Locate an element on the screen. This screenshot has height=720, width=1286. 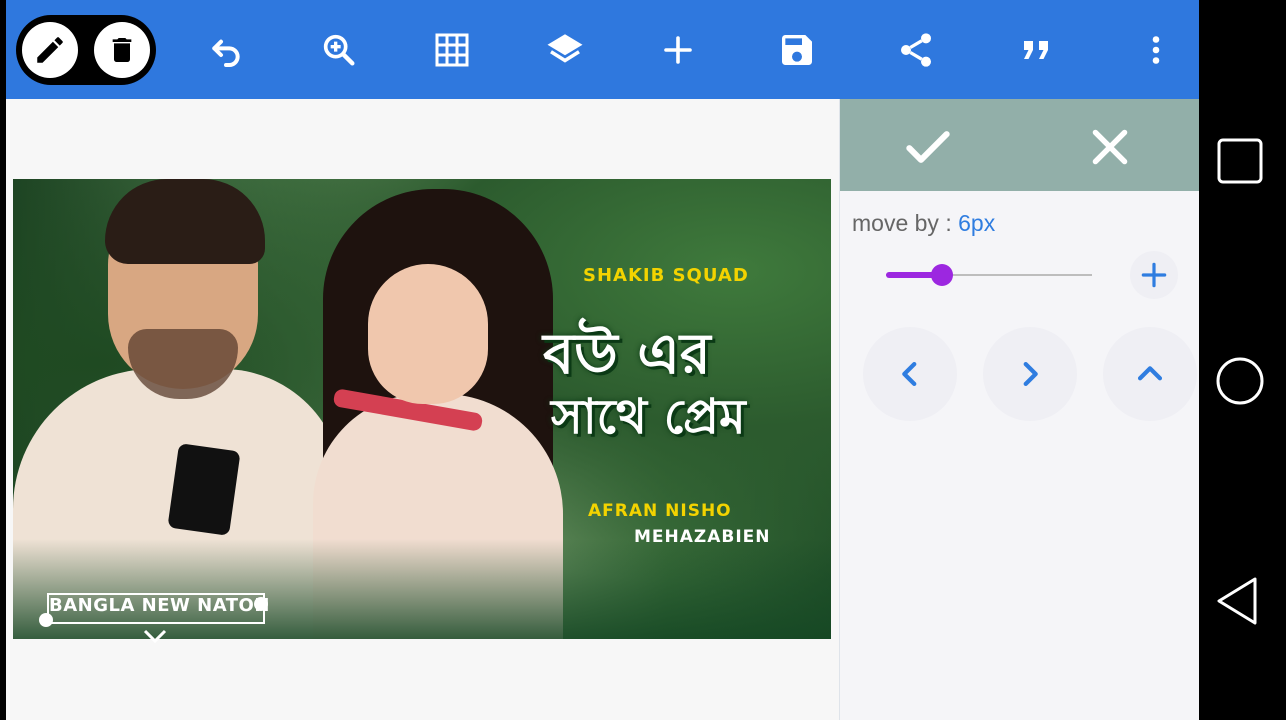
confirm-button is located at coordinates (928, 147).